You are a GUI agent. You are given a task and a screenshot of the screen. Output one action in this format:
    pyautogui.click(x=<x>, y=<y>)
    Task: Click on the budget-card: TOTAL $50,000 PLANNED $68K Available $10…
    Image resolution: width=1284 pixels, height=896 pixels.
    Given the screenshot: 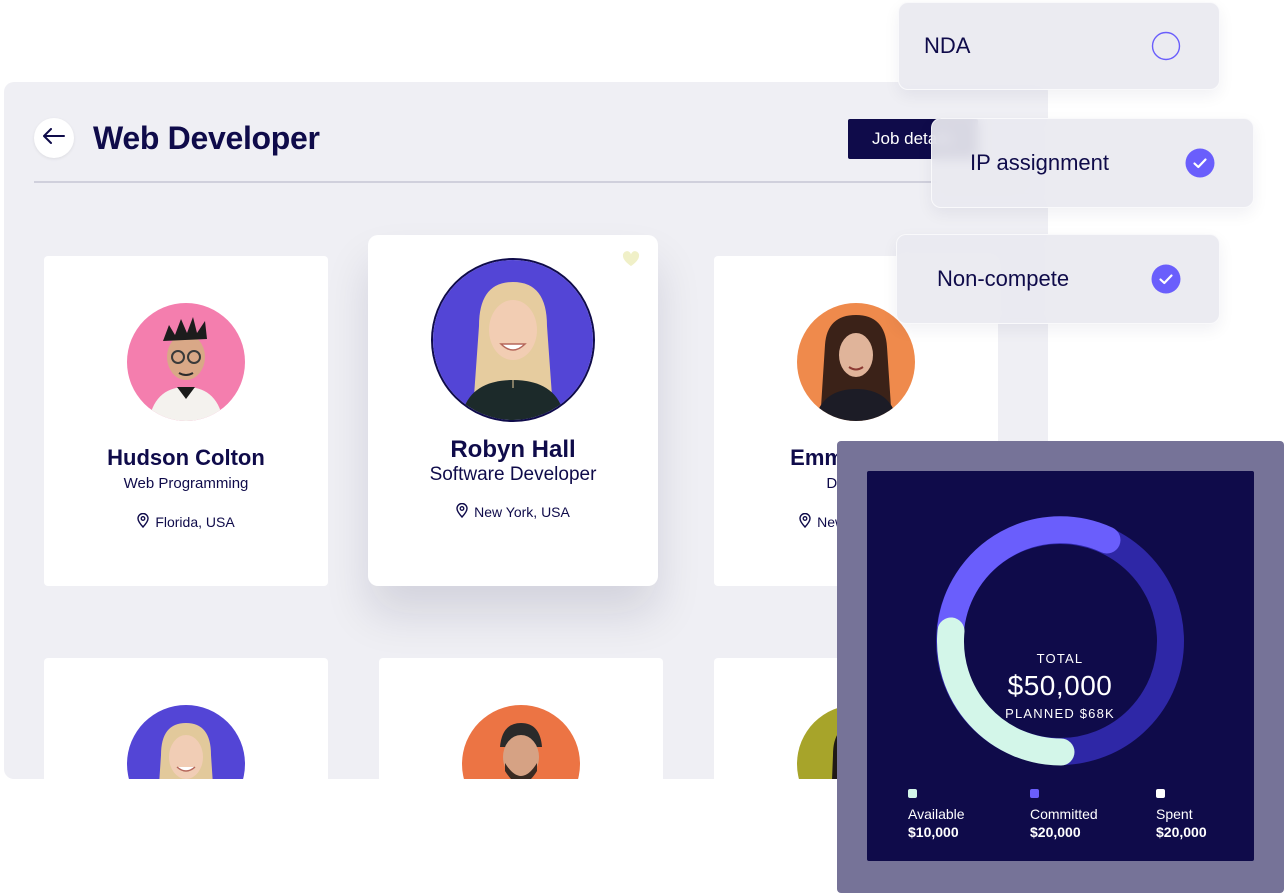 What is the action you would take?
    pyautogui.click(x=1060, y=666)
    